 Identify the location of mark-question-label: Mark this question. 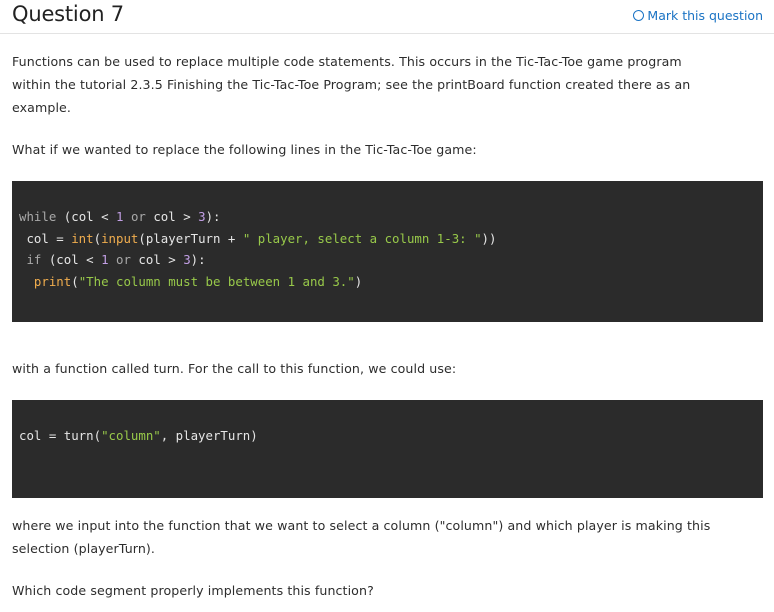
(705, 15).